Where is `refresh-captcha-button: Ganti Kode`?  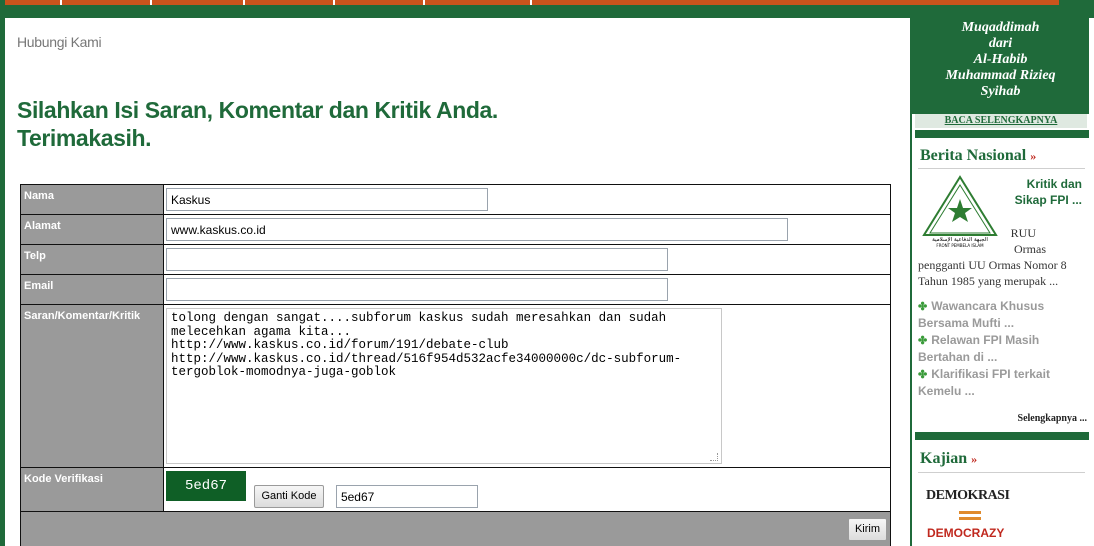
refresh-captcha-button: Ganti Kode is located at coordinates (289, 496).